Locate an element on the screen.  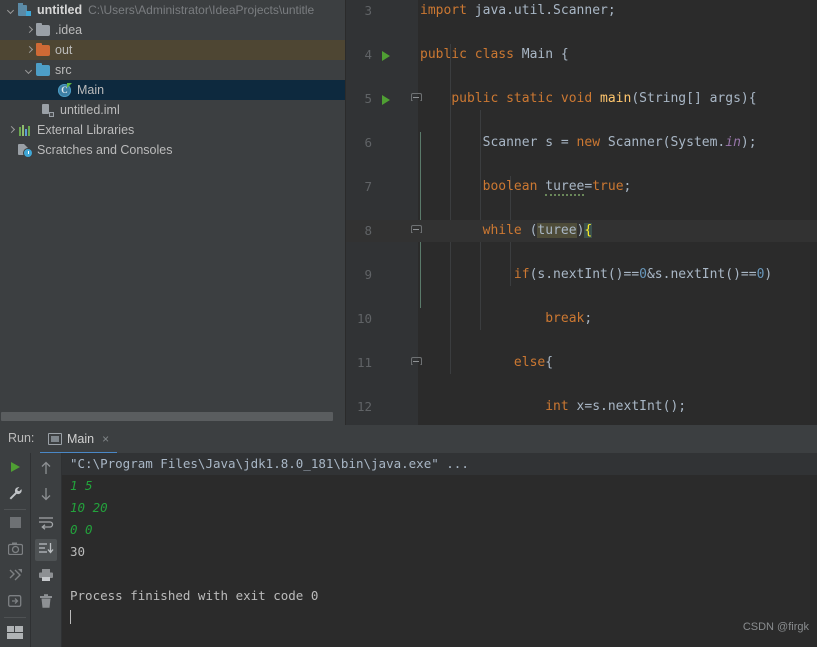
console-line-input: 10 20 is located at coordinates (89, 507).